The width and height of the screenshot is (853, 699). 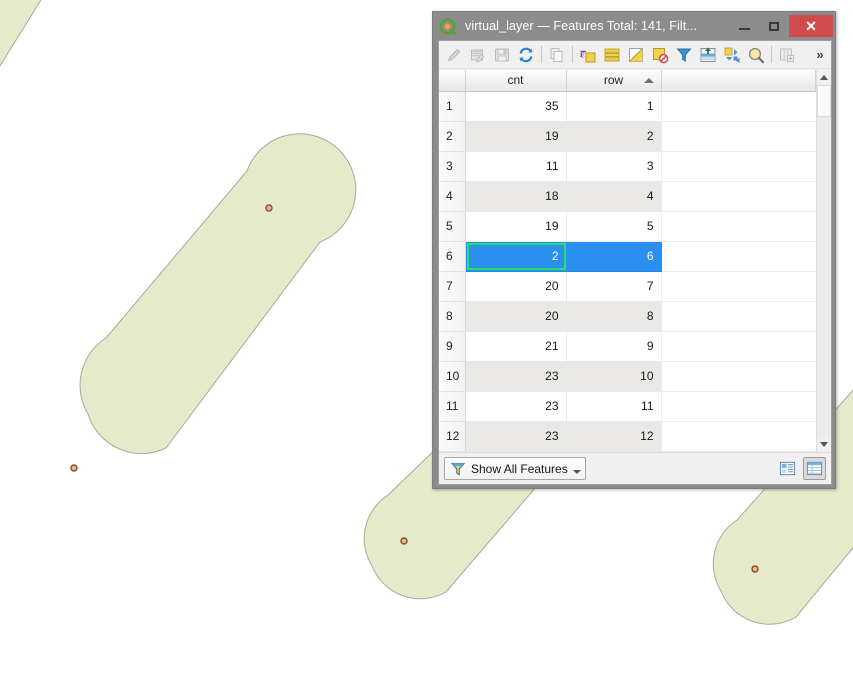 I want to click on cell-row: 5, so click(x=614, y=226).